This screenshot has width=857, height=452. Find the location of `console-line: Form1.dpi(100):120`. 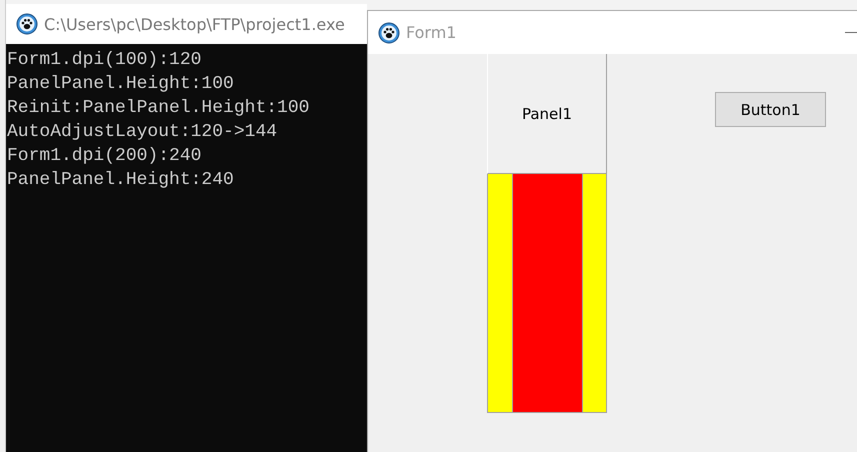

console-line: Form1.dpi(100):120 is located at coordinates (104, 60).